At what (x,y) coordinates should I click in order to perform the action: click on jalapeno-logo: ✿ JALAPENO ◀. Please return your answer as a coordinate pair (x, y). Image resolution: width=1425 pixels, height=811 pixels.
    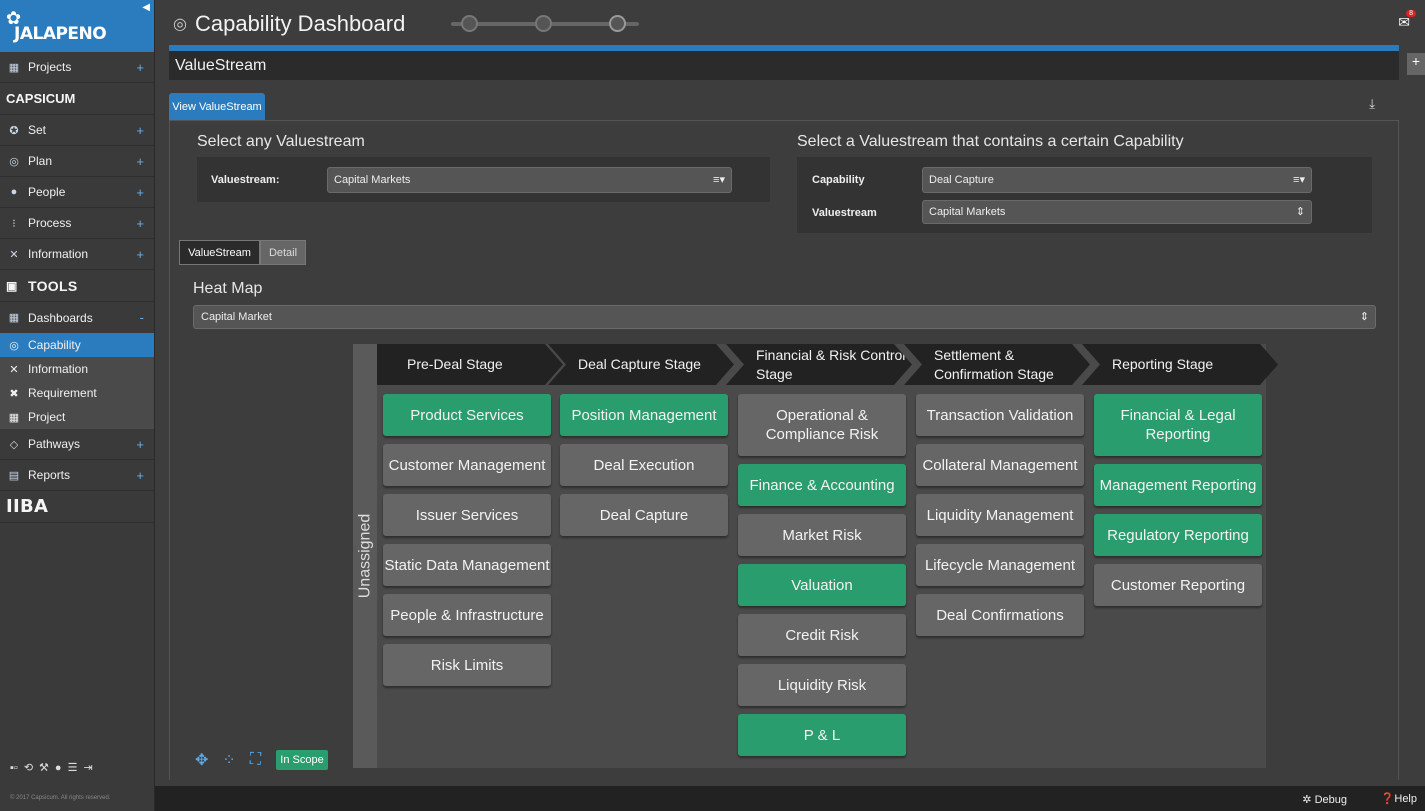
    Looking at the image, I should click on (77, 26).